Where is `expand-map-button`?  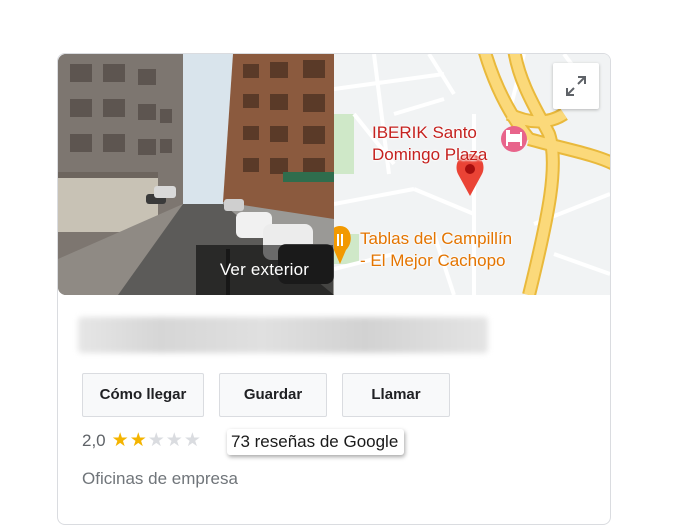 expand-map-button is located at coordinates (576, 86).